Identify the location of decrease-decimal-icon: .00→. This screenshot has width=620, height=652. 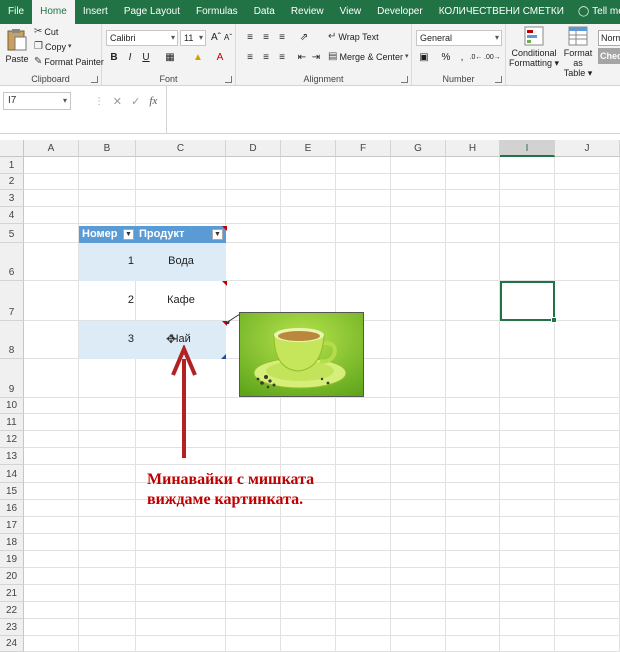
(492, 58).